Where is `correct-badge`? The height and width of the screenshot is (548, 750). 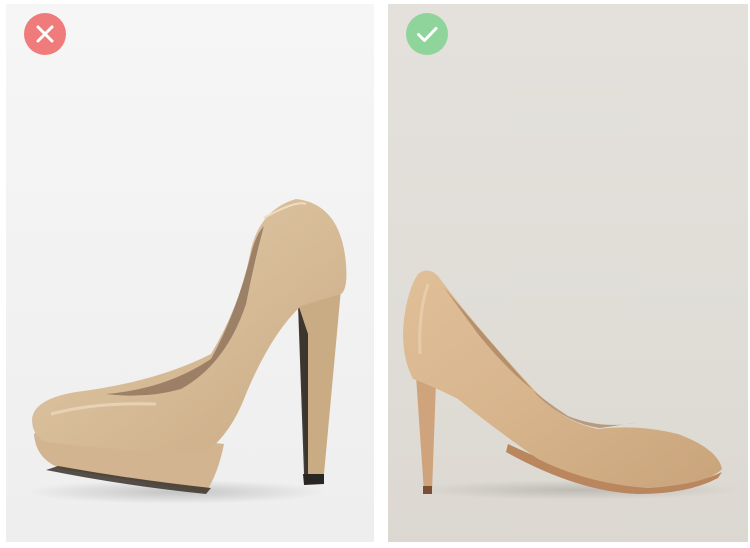
correct-badge is located at coordinates (427, 34).